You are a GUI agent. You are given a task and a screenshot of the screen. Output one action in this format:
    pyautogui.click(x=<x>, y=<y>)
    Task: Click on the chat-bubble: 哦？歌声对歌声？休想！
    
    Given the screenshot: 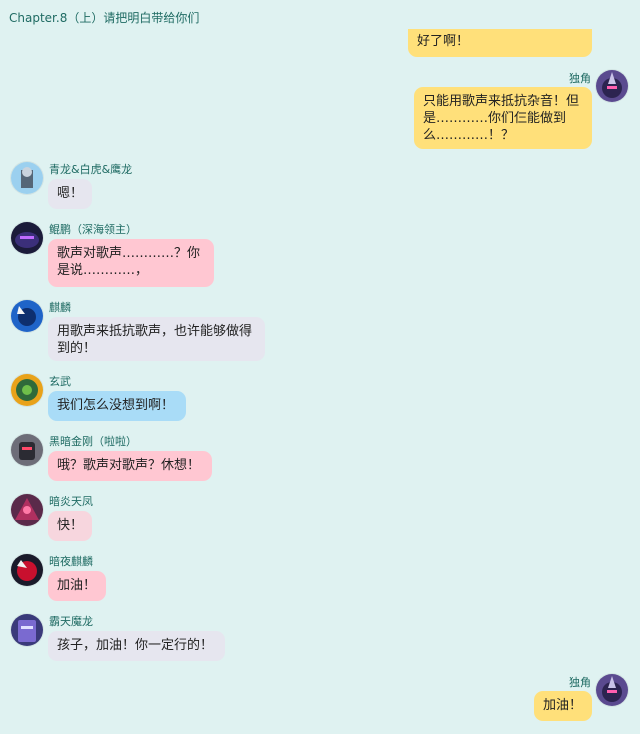 What is the action you would take?
    pyautogui.click(x=130, y=466)
    